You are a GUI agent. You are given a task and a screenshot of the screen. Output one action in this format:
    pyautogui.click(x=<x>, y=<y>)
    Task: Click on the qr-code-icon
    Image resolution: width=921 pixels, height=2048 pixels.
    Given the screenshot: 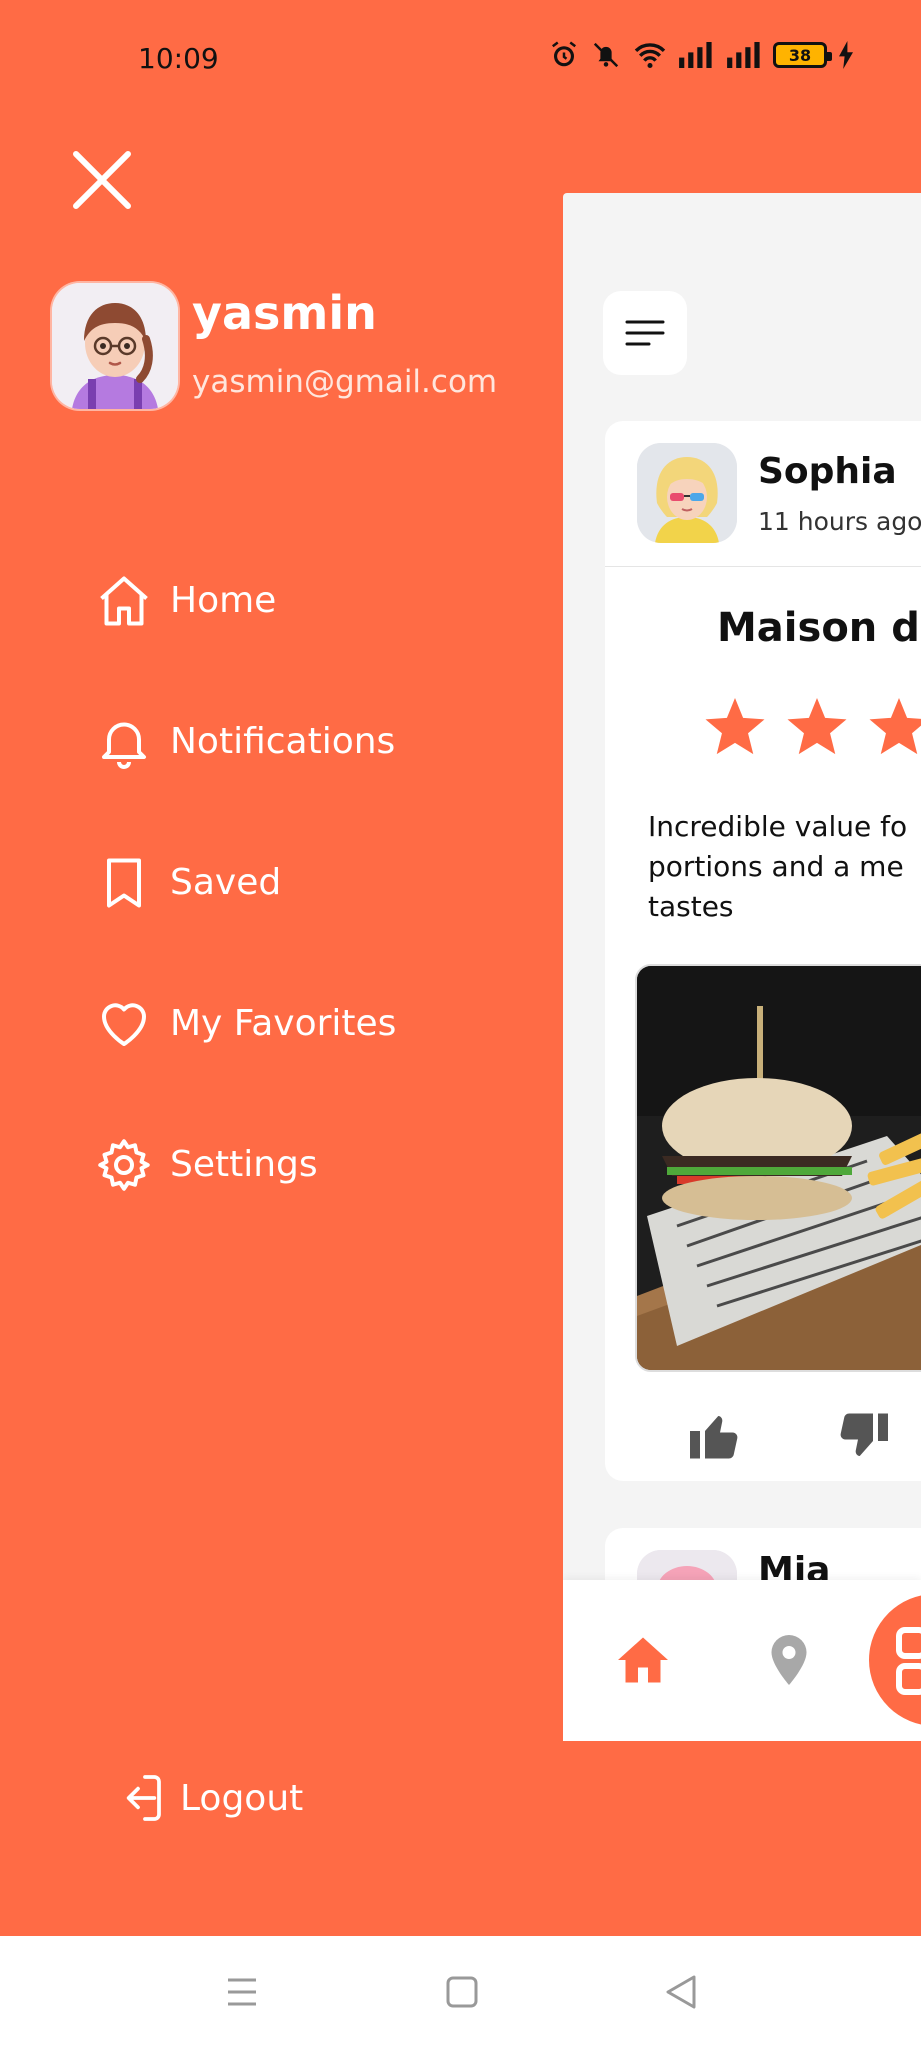 What is the action you would take?
    pyautogui.click(x=908, y=1661)
    